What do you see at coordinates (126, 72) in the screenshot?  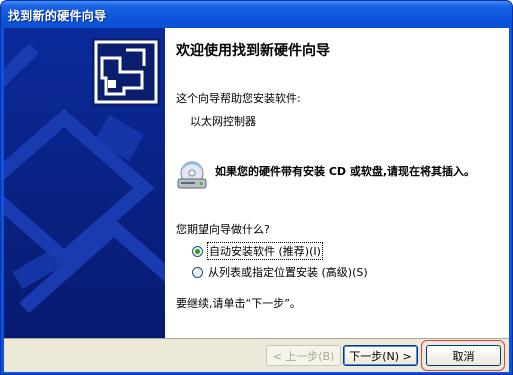 I see `hardware-wizard-icon` at bounding box center [126, 72].